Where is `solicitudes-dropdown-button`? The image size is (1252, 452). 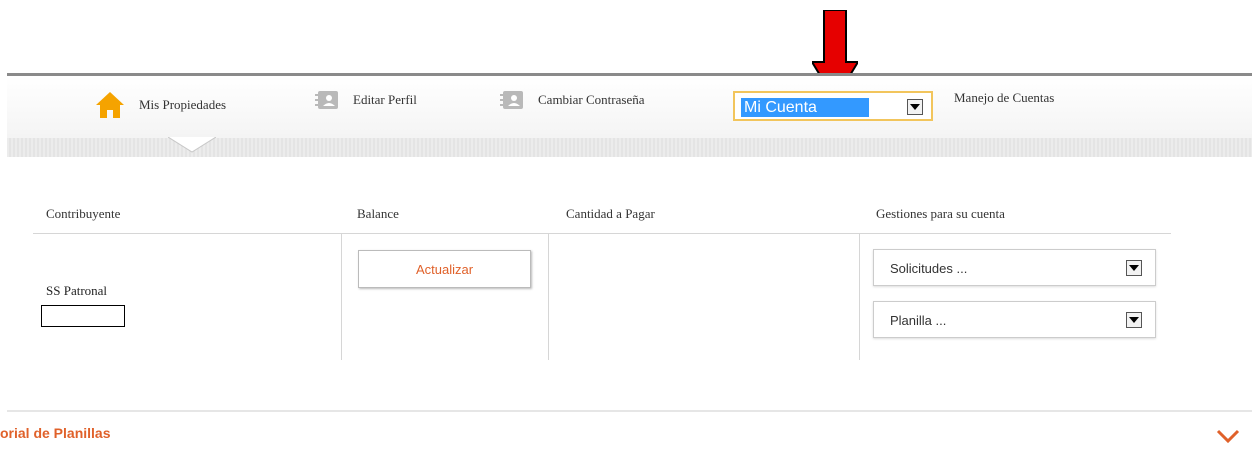
solicitudes-dropdown-button is located at coordinates (1134, 268).